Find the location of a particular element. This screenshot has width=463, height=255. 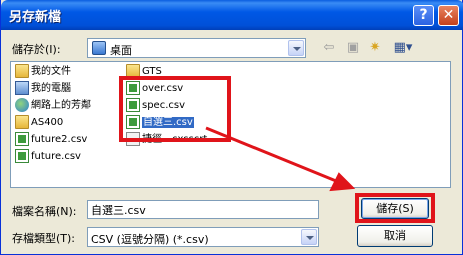

filename-input is located at coordinates (203, 209).